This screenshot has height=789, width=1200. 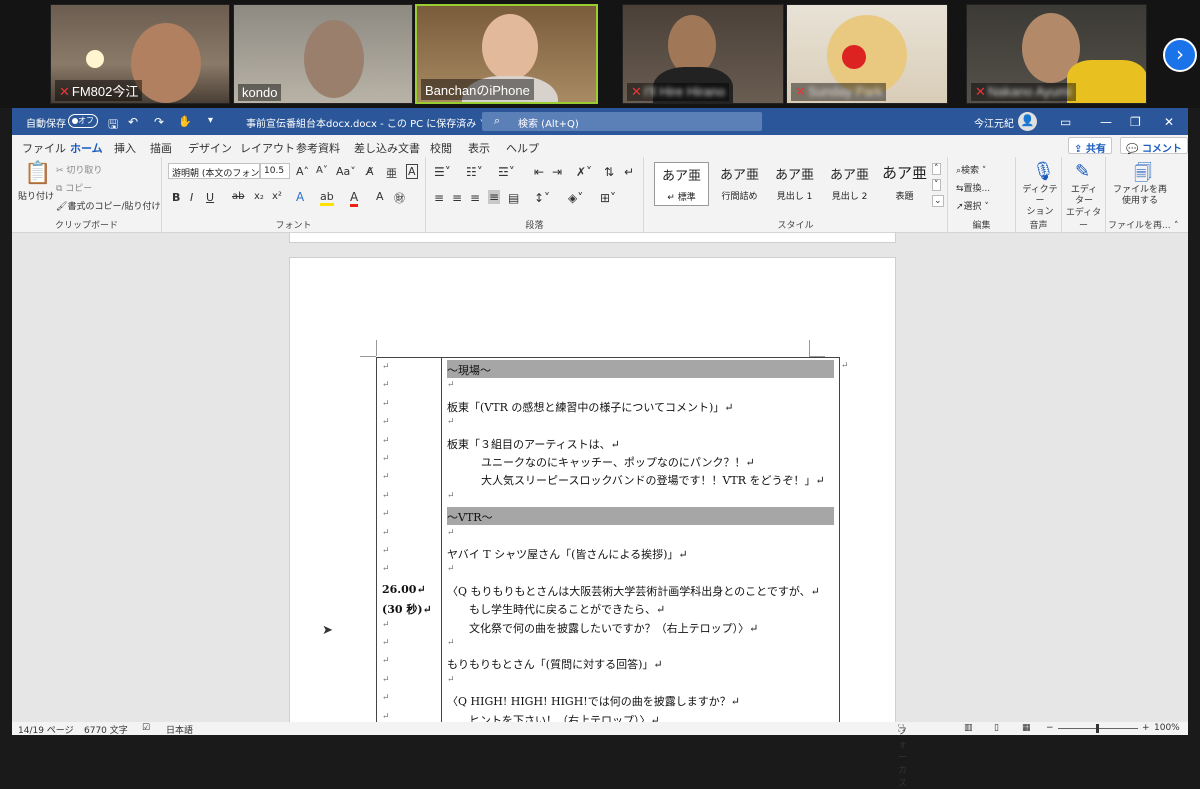 What do you see at coordinates (441, 148) in the screenshot?
I see `tab-review: 校閲` at bounding box center [441, 148].